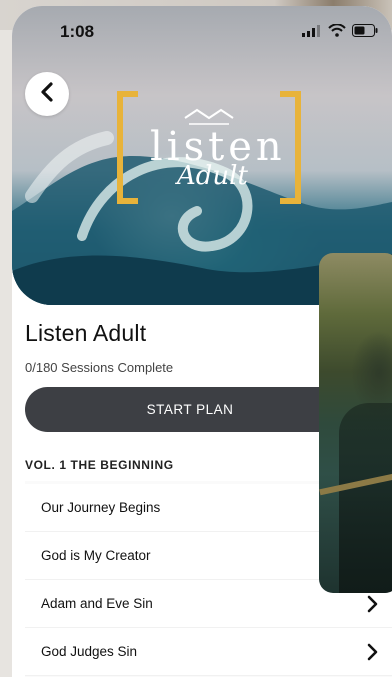  What do you see at coordinates (99, 465) in the screenshot?
I see `volume-title: VOL. 1 THE BEGINNING` at bounding box center [99, 465].